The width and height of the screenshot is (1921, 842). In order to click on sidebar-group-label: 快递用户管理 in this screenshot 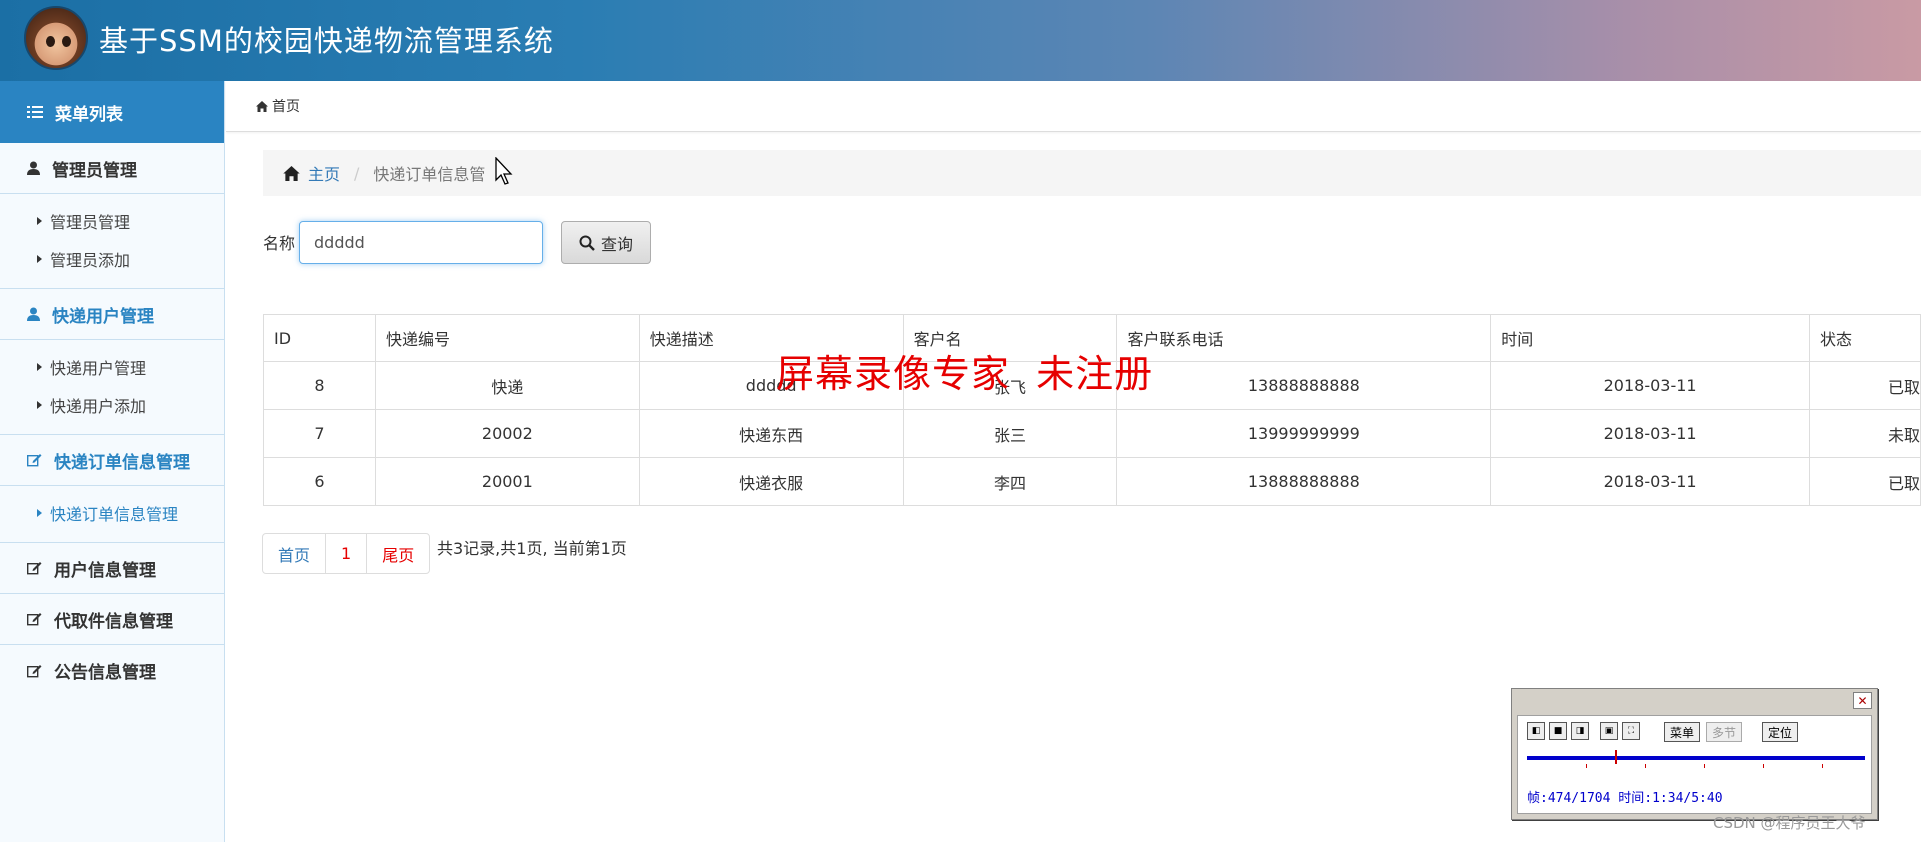, I will do `click(103, 316)`.